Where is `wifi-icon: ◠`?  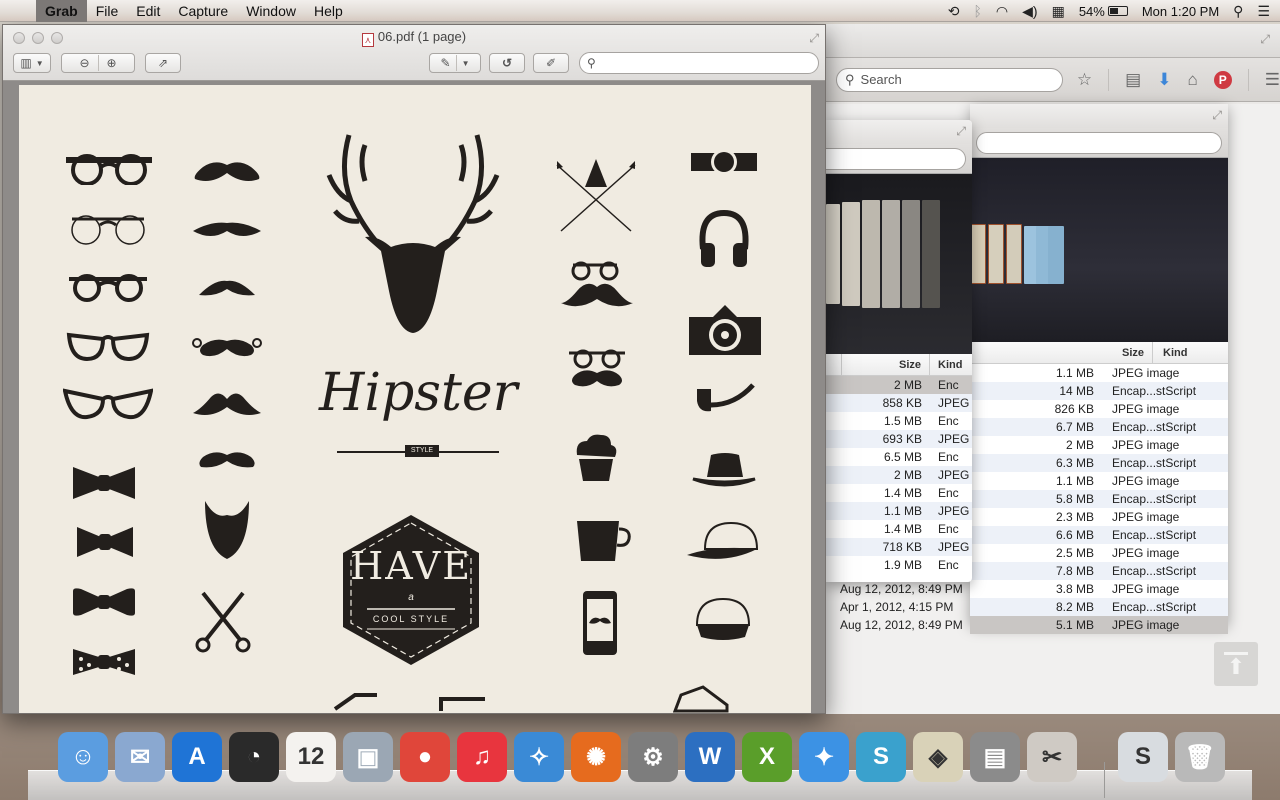
wifi-icon: ◠ is located at coordinates (1002, 11).